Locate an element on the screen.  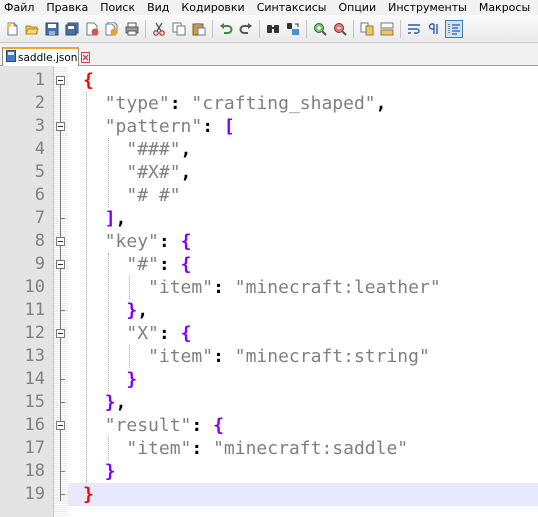
code-line: 7 ], is located at coordinates (269, 218).